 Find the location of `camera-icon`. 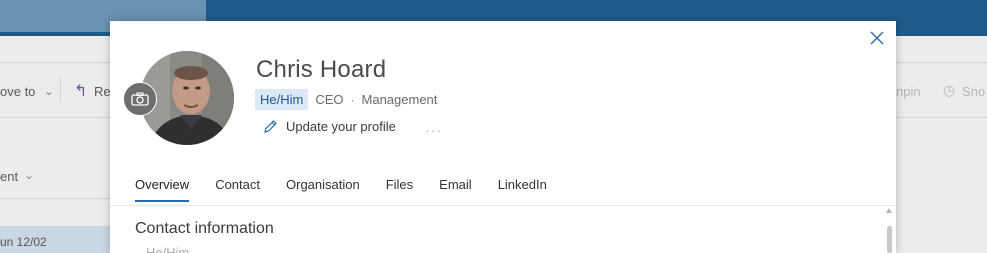

camera-icon is located at coordinates (140, 99).